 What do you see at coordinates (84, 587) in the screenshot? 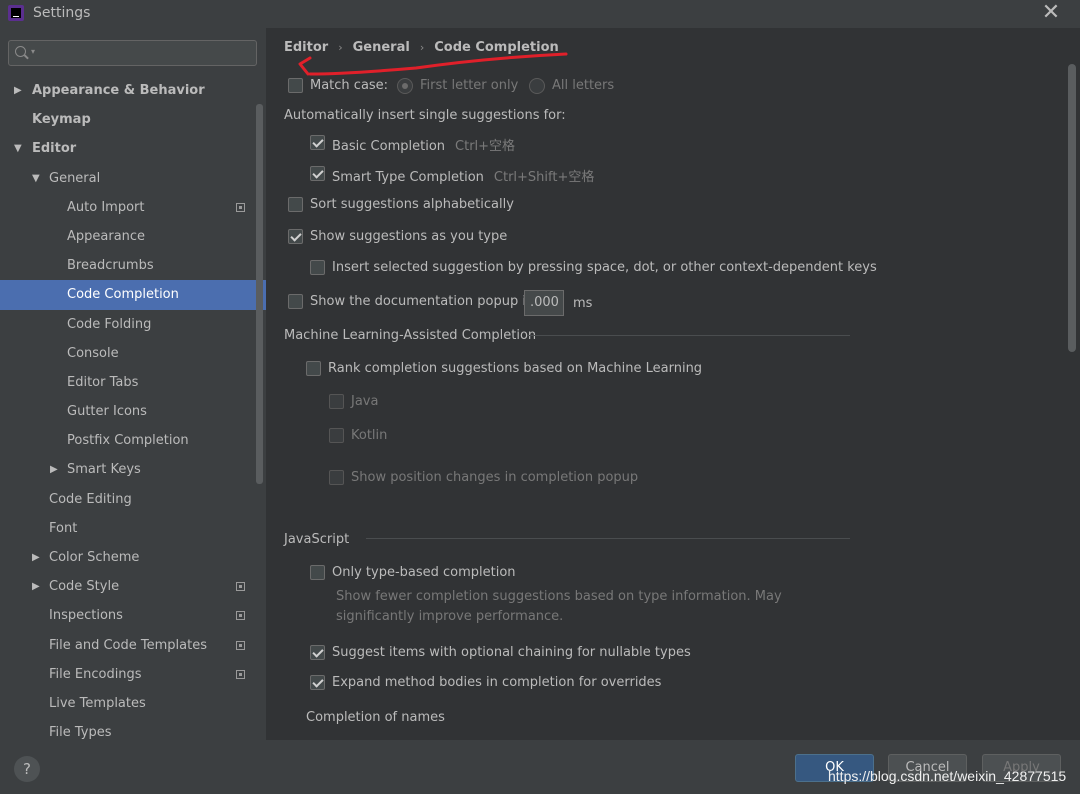
I see `sidebar-item-label: Code Style` at bounding box center [84, 587].